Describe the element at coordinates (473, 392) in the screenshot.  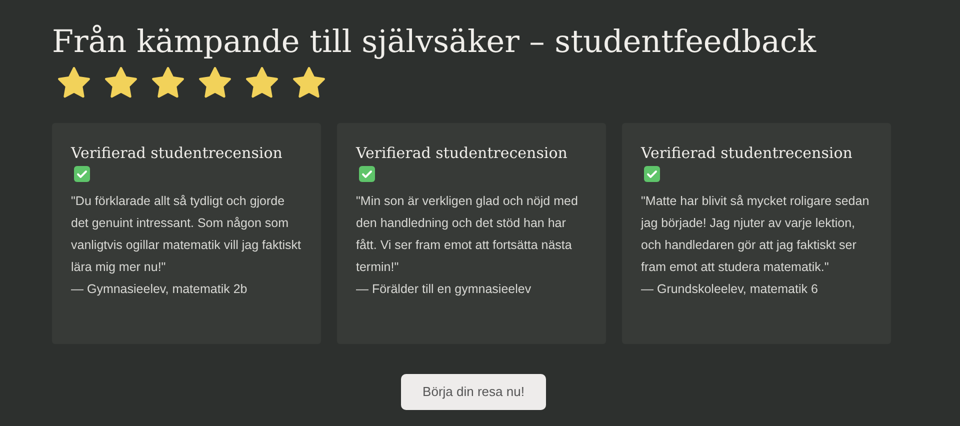
I see `start-button: Börja din resa nu!` at that location.